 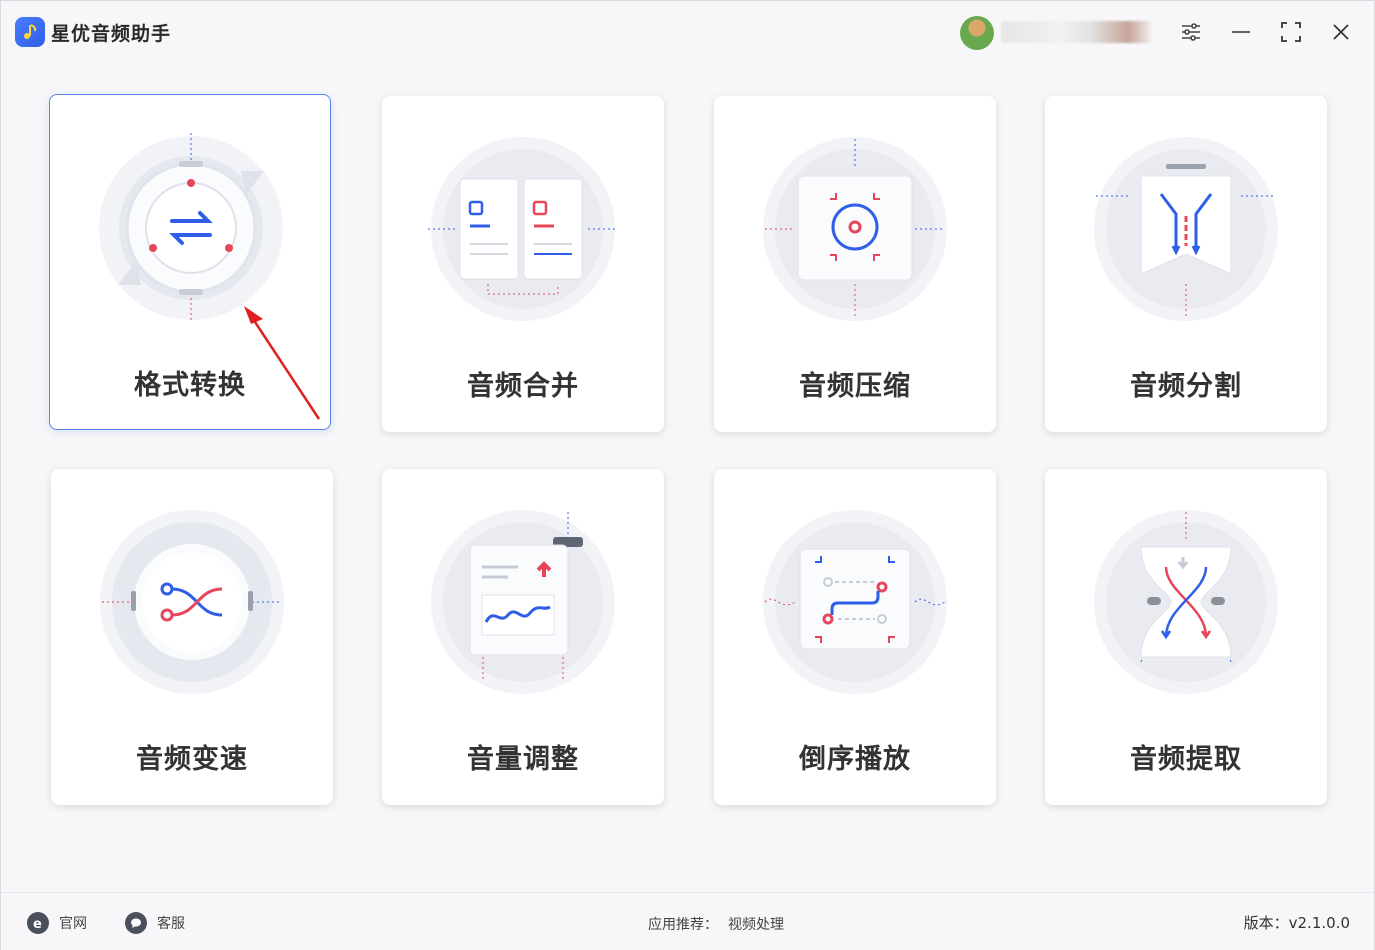 I want to click on tool-label: 音频合并, so click(x=523, y=386).